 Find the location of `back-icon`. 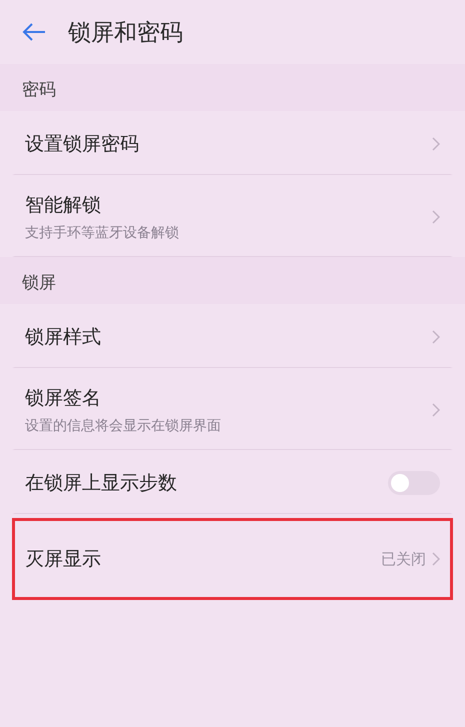

back-icon is located at coordinates (34, 32).